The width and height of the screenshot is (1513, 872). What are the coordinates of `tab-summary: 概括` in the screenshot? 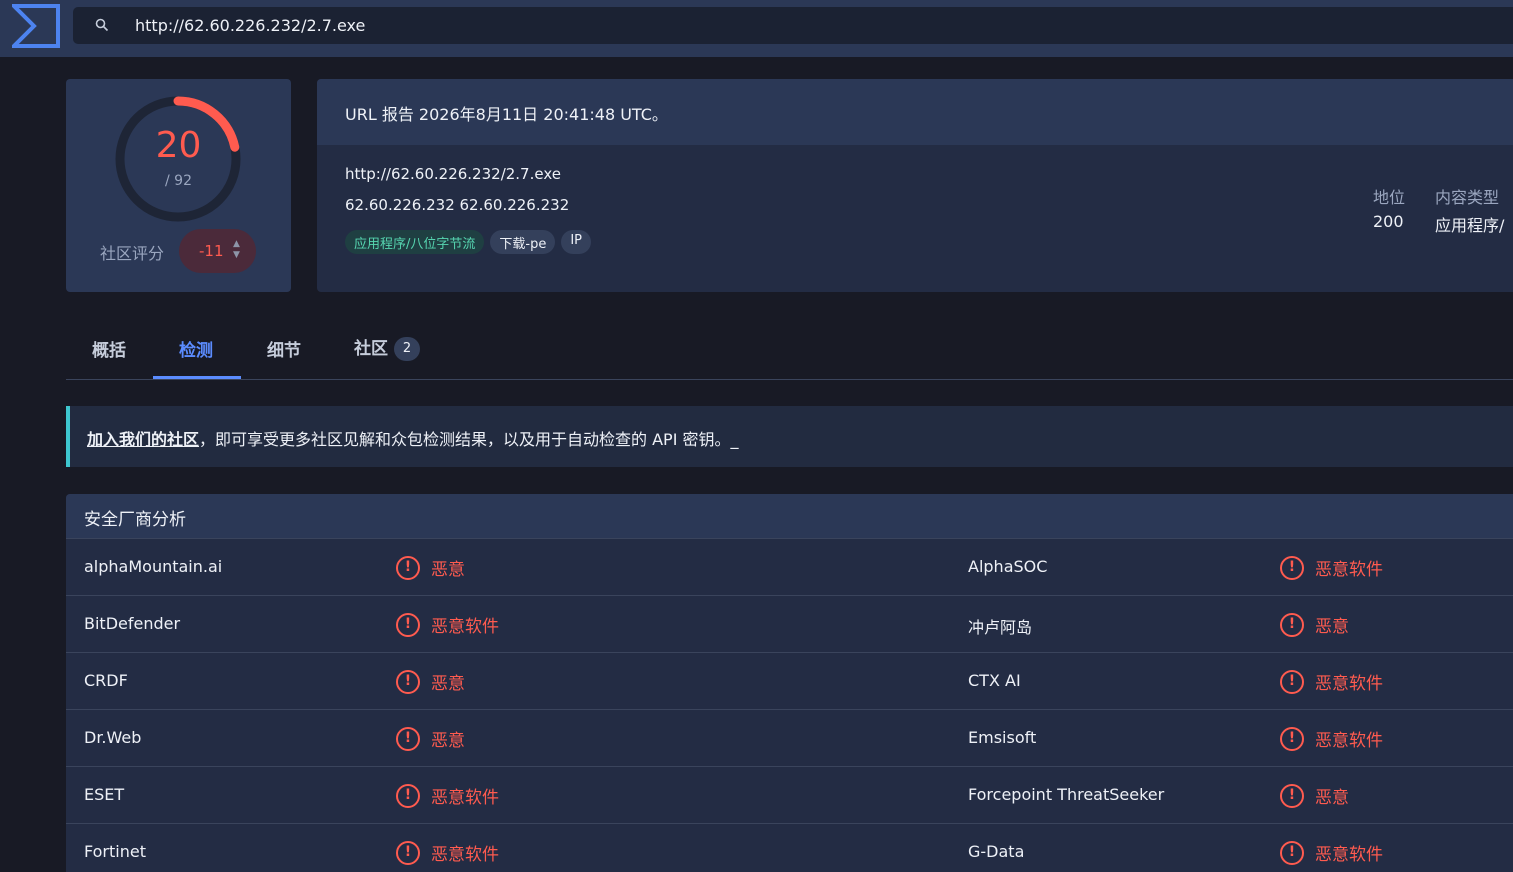 It's located at (109, 348).